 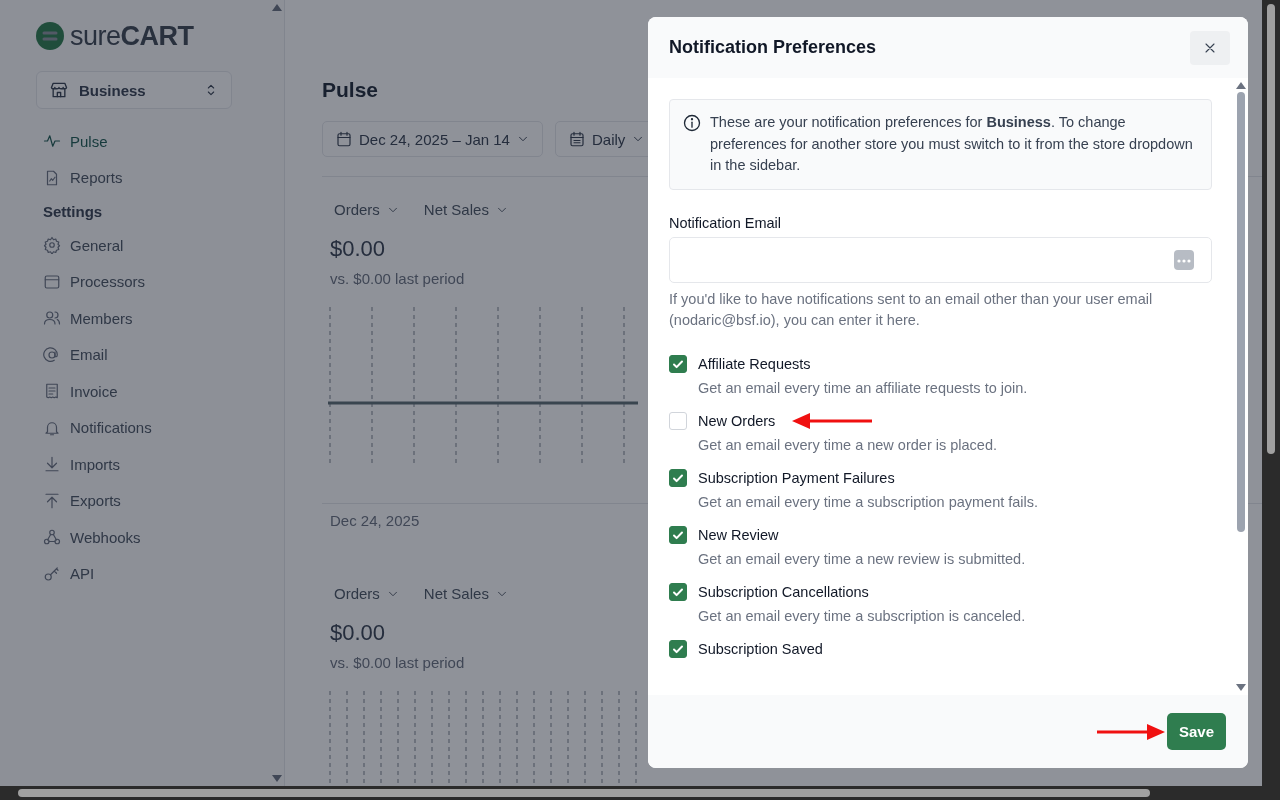 I want to click on sidebar-item: Reports, so click(x=153, y=177).